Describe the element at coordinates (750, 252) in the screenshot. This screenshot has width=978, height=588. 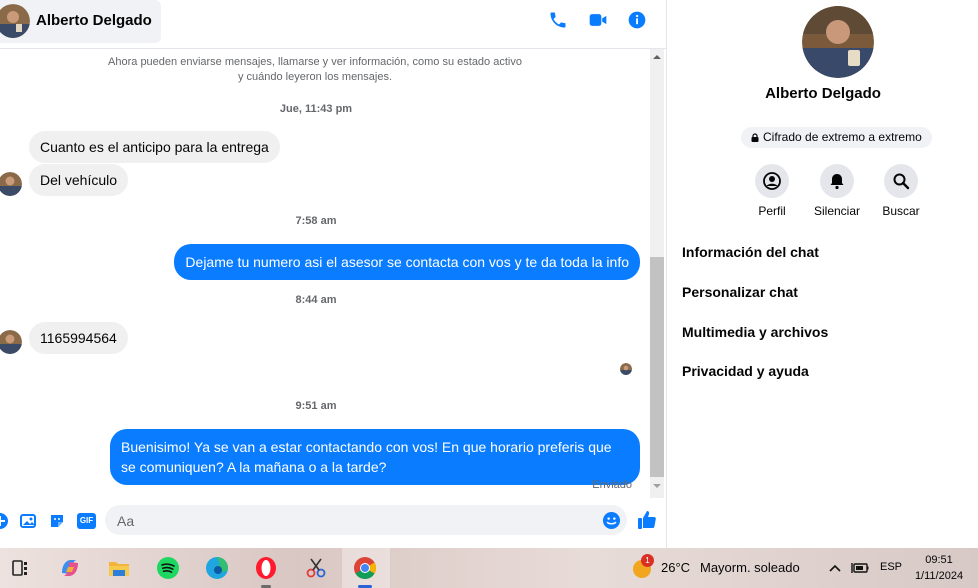
I see `menu-chat-info: Información del chat` at that location.